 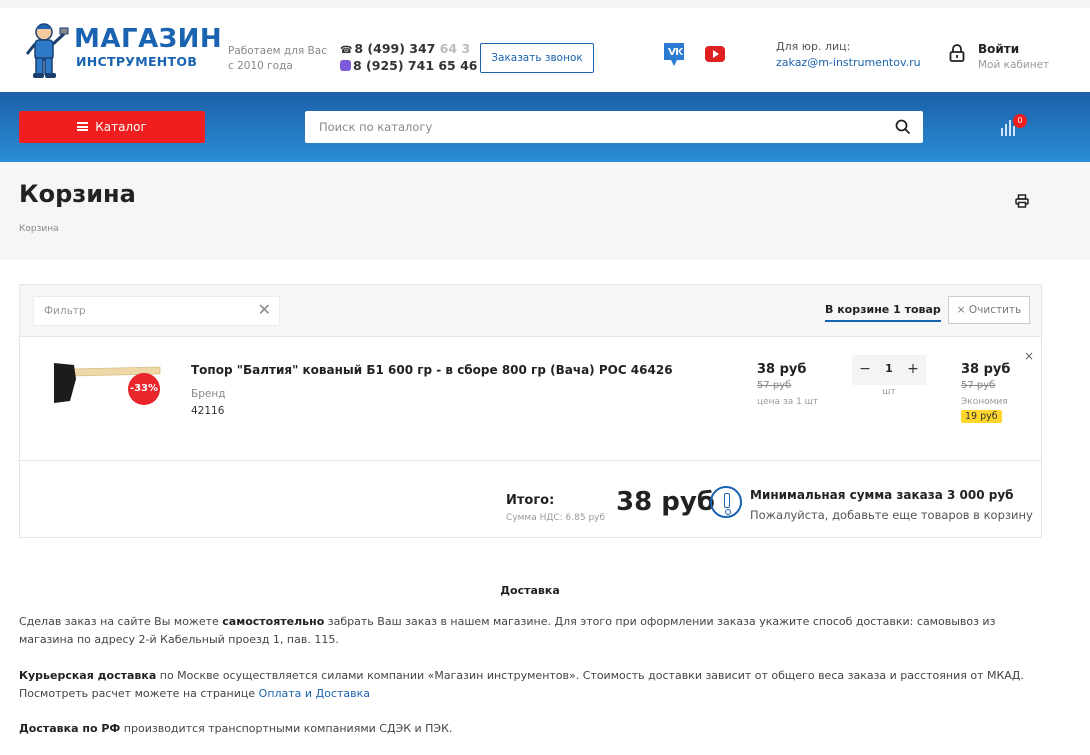 I want to click on title-area: Корзина Корзина, so click(x=545, y=211).